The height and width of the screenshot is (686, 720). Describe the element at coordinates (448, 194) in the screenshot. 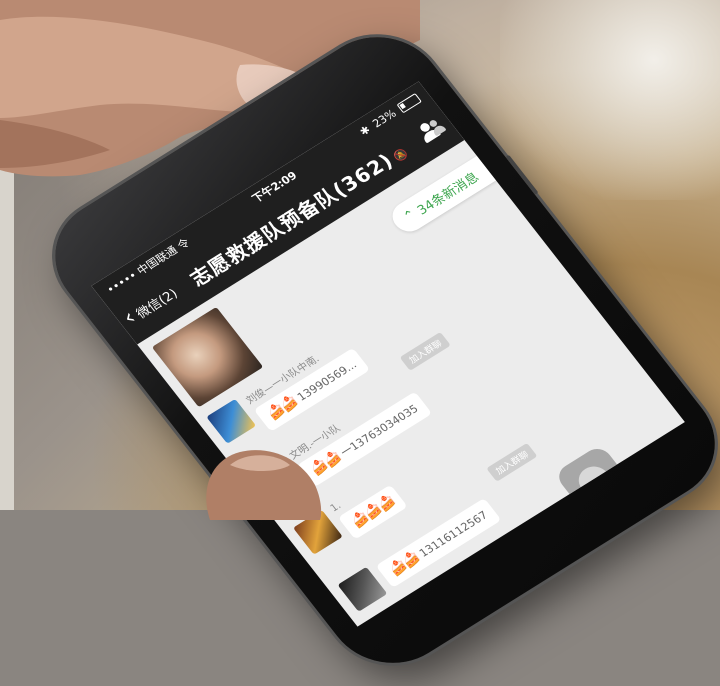

I see `new-messages-label: 34条新消息` at that location.